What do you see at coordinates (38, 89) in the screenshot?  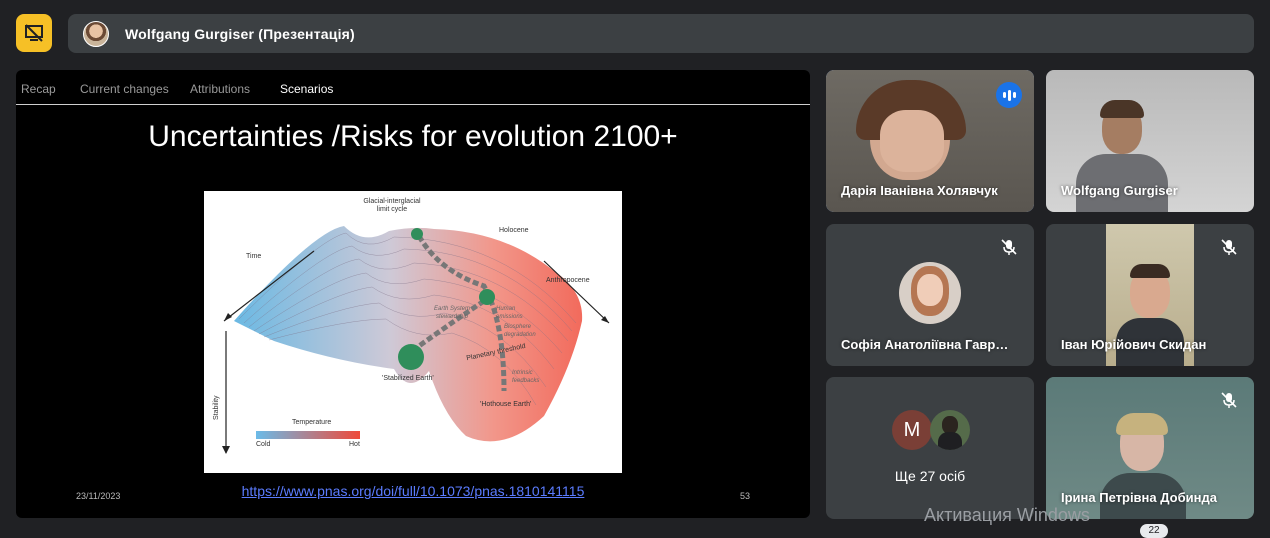 I see `tab-recap: Recap` at bounding box center [38, 89].